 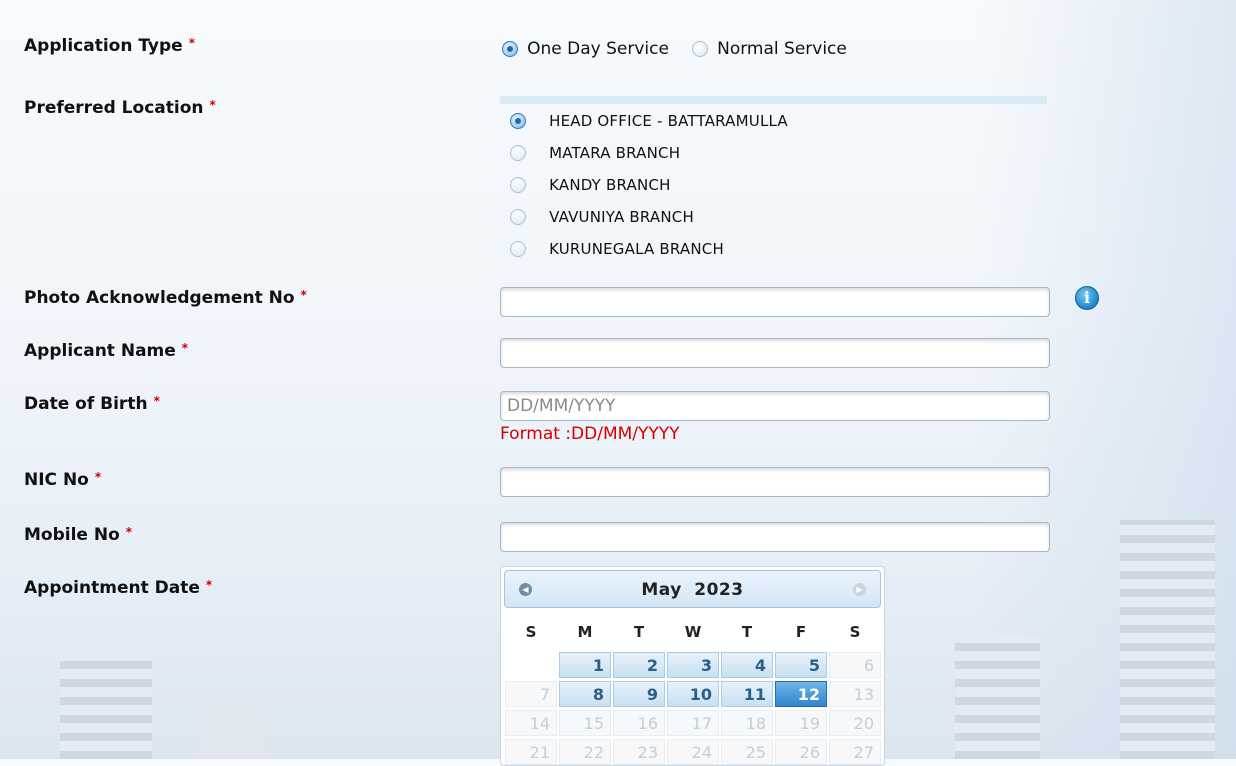 I want to click on calendar-header: ◀ May 2023 ▶, so click(x=692, y=589).